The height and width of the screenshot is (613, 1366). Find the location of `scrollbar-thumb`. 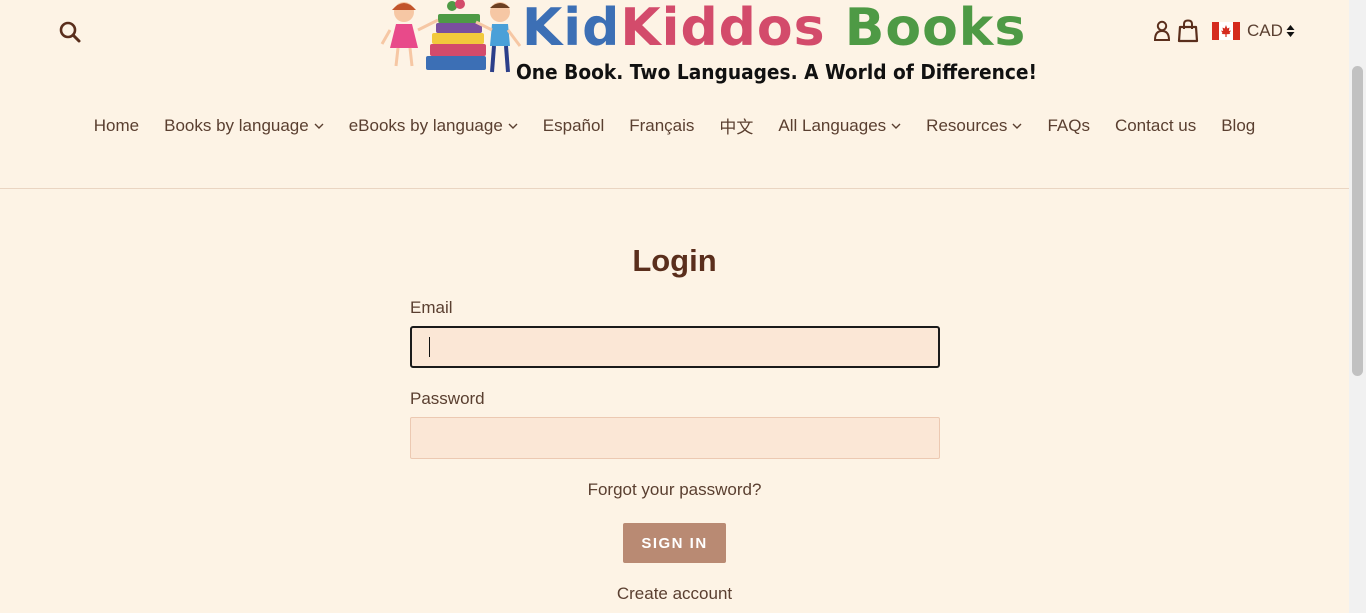

scrollbar-thumb is located at coordinates (1357, 221).